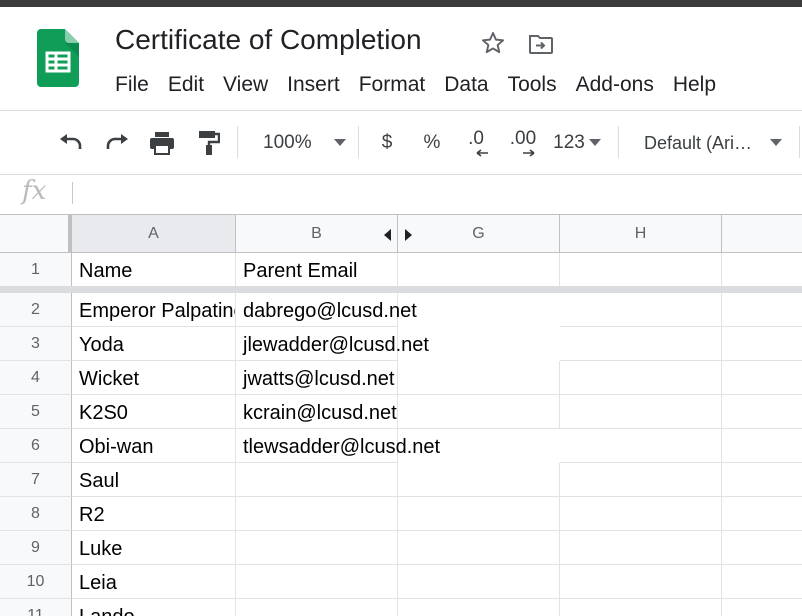  Describe the element at coordinates (641, 548) in the screenshot. I see `cell-h9` at that location.